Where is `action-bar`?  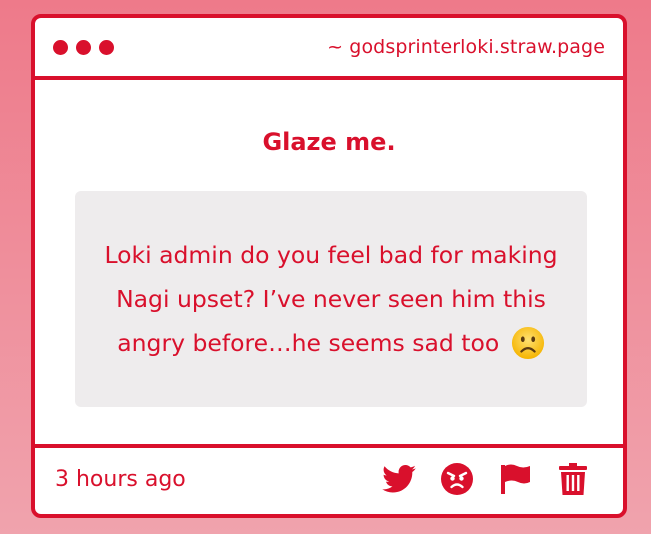 action-bar is located at coordinates (486, 479).